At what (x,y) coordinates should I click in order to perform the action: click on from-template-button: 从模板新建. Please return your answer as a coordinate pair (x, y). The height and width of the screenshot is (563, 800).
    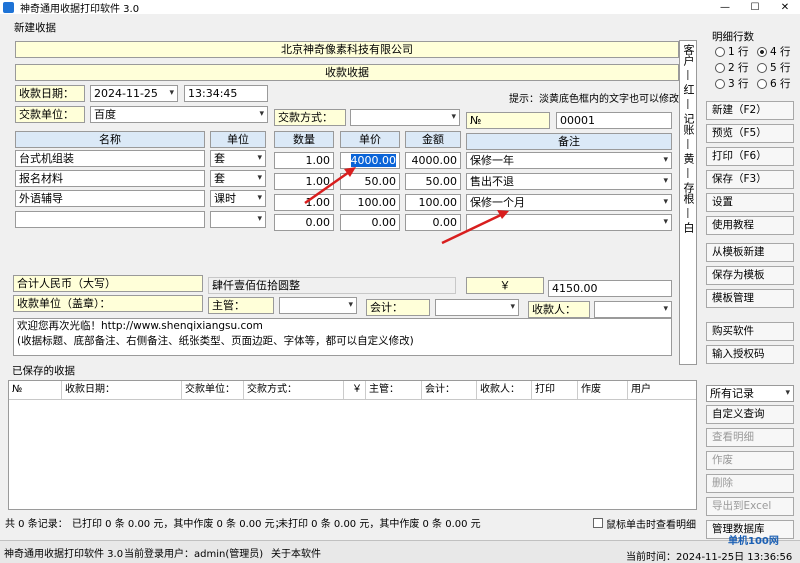
    Looking at the image, I should click on (750, 252).